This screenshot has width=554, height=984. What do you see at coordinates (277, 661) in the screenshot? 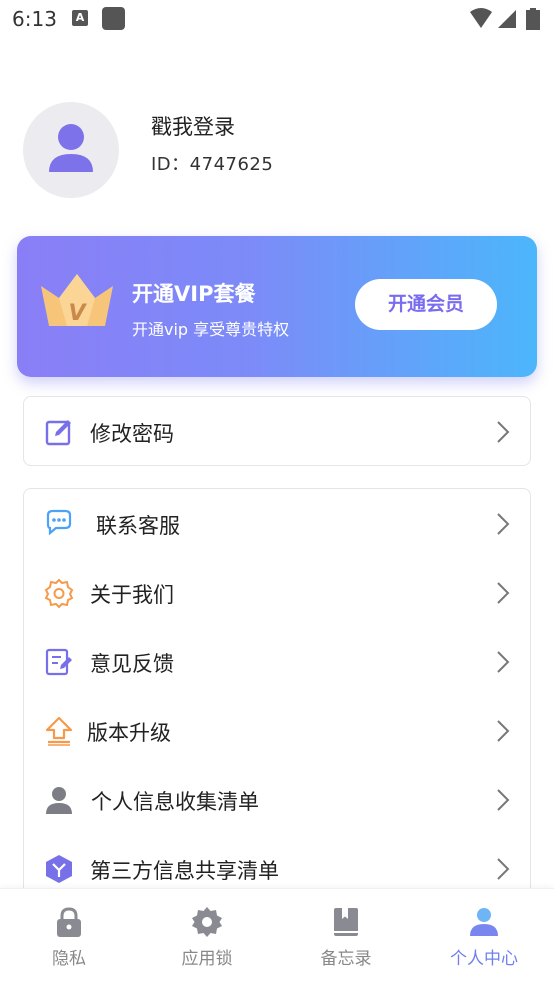
I see `menu-item-feedback: 意见反馈` at bounding box center [277, 661].